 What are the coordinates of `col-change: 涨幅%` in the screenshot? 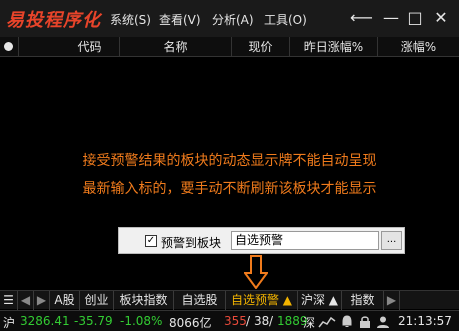 It's located at (418, 47).